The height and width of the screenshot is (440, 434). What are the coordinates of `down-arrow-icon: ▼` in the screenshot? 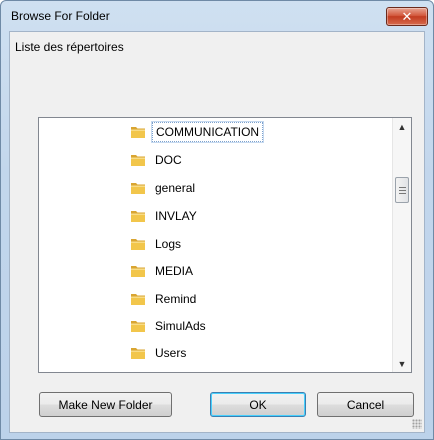 It's located at (402, 363).